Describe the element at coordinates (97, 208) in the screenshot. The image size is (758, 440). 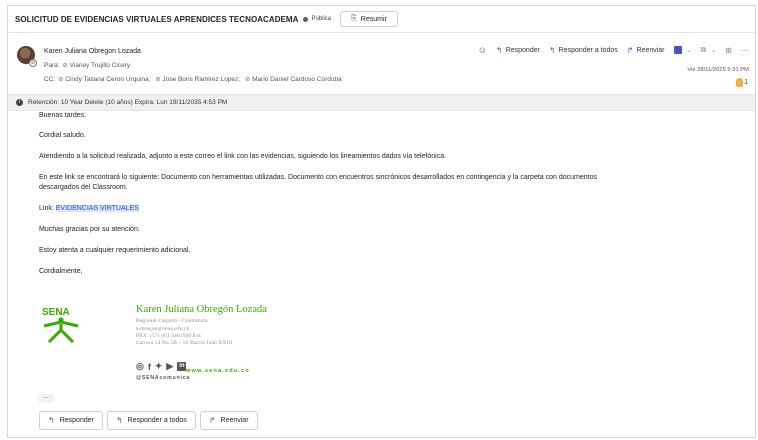
I see `evidence-link: EVIDENCIAS VIRTUALES` at that location.